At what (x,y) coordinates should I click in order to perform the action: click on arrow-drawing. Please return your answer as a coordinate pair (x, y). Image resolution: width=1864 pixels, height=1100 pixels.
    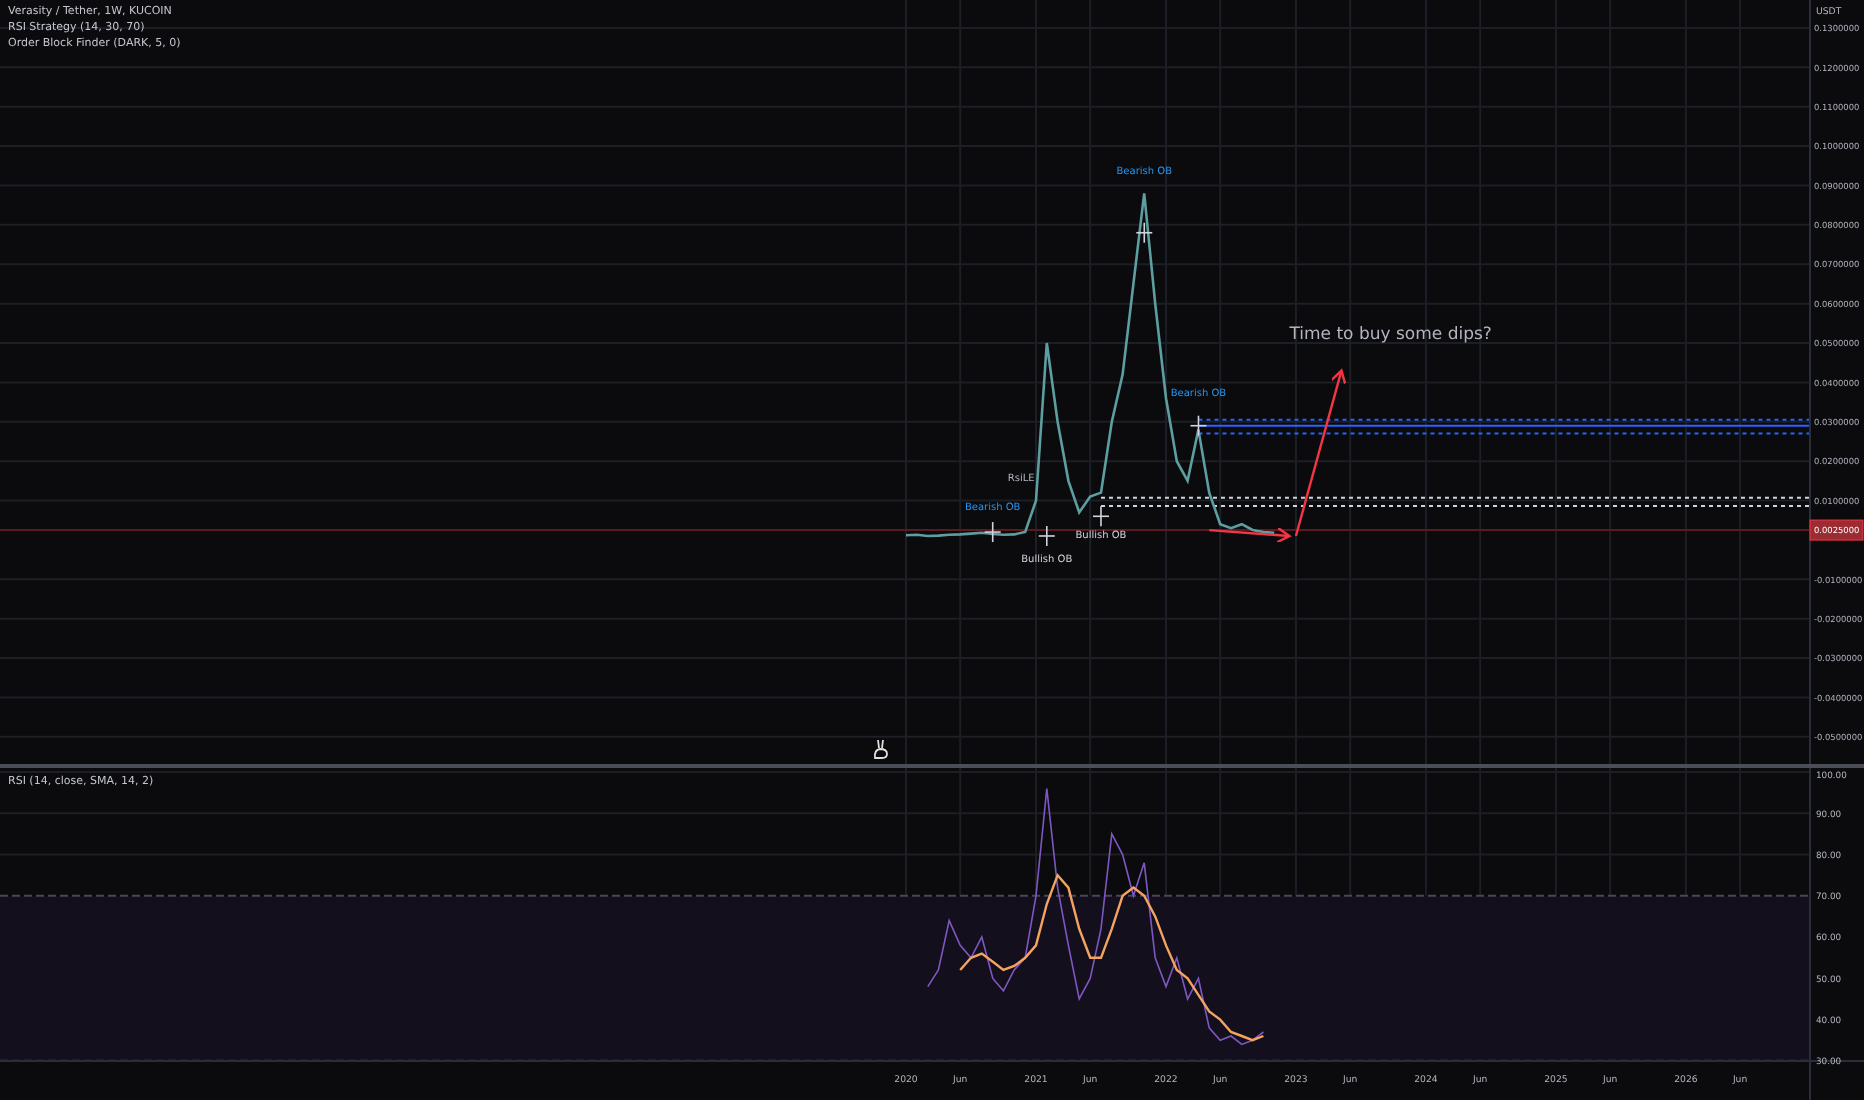
    Looking at the image, I should click on (1250, 535).